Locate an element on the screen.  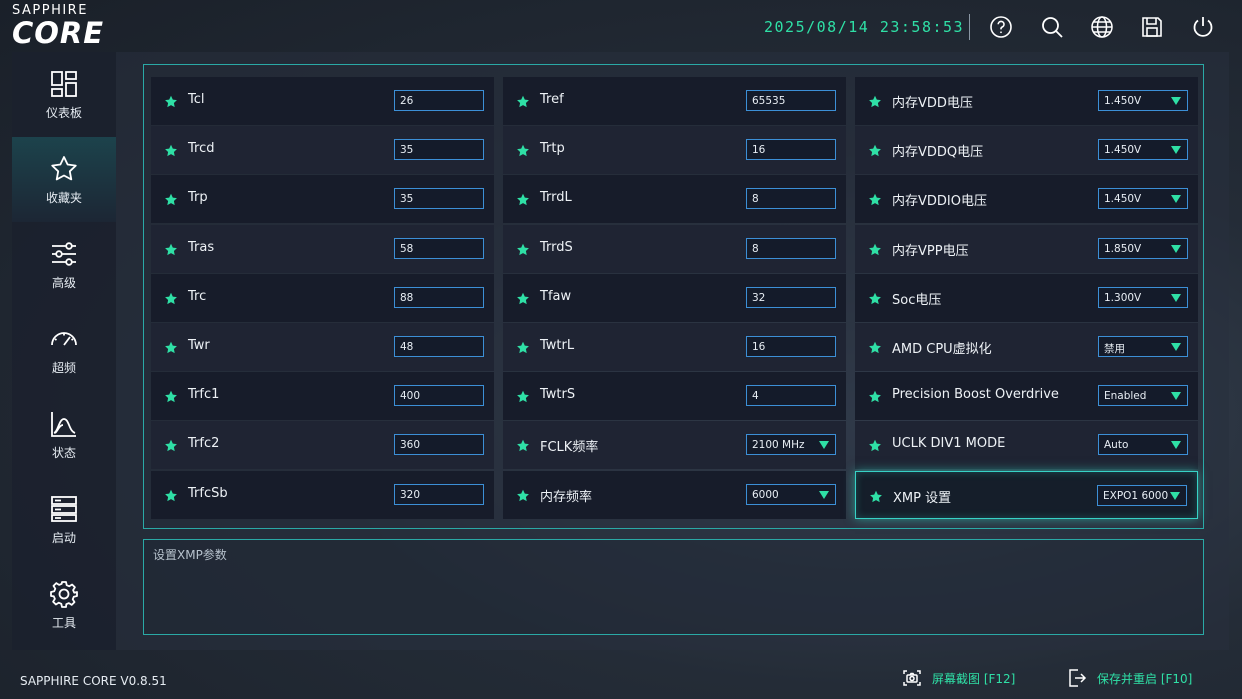
sidebar-item-boot: 启动 is located at coordinates (64, 519).